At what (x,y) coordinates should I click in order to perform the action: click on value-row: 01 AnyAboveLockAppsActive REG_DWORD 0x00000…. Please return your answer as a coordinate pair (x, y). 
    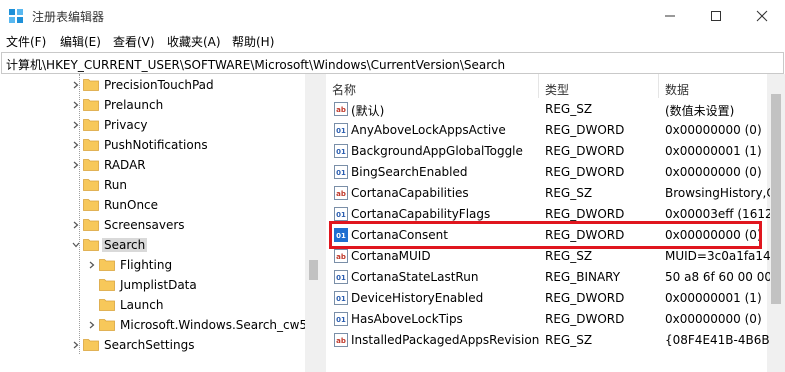
    Looking at the image, I should click on (546, 130).